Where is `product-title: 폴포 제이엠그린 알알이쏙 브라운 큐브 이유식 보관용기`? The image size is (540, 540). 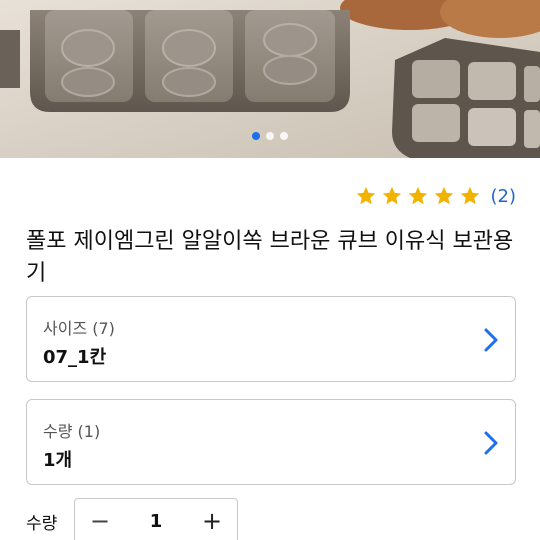 product-title: 폴포 제이엠그린 알알이쏙 브라운 큐브 이유식 보관용기 is located at coordinates (270, 257).